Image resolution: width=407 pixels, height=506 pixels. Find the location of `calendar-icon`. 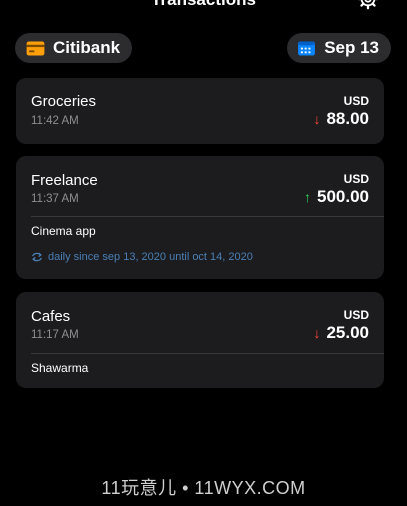

calendar-icon is located at coordinates (307, 48).